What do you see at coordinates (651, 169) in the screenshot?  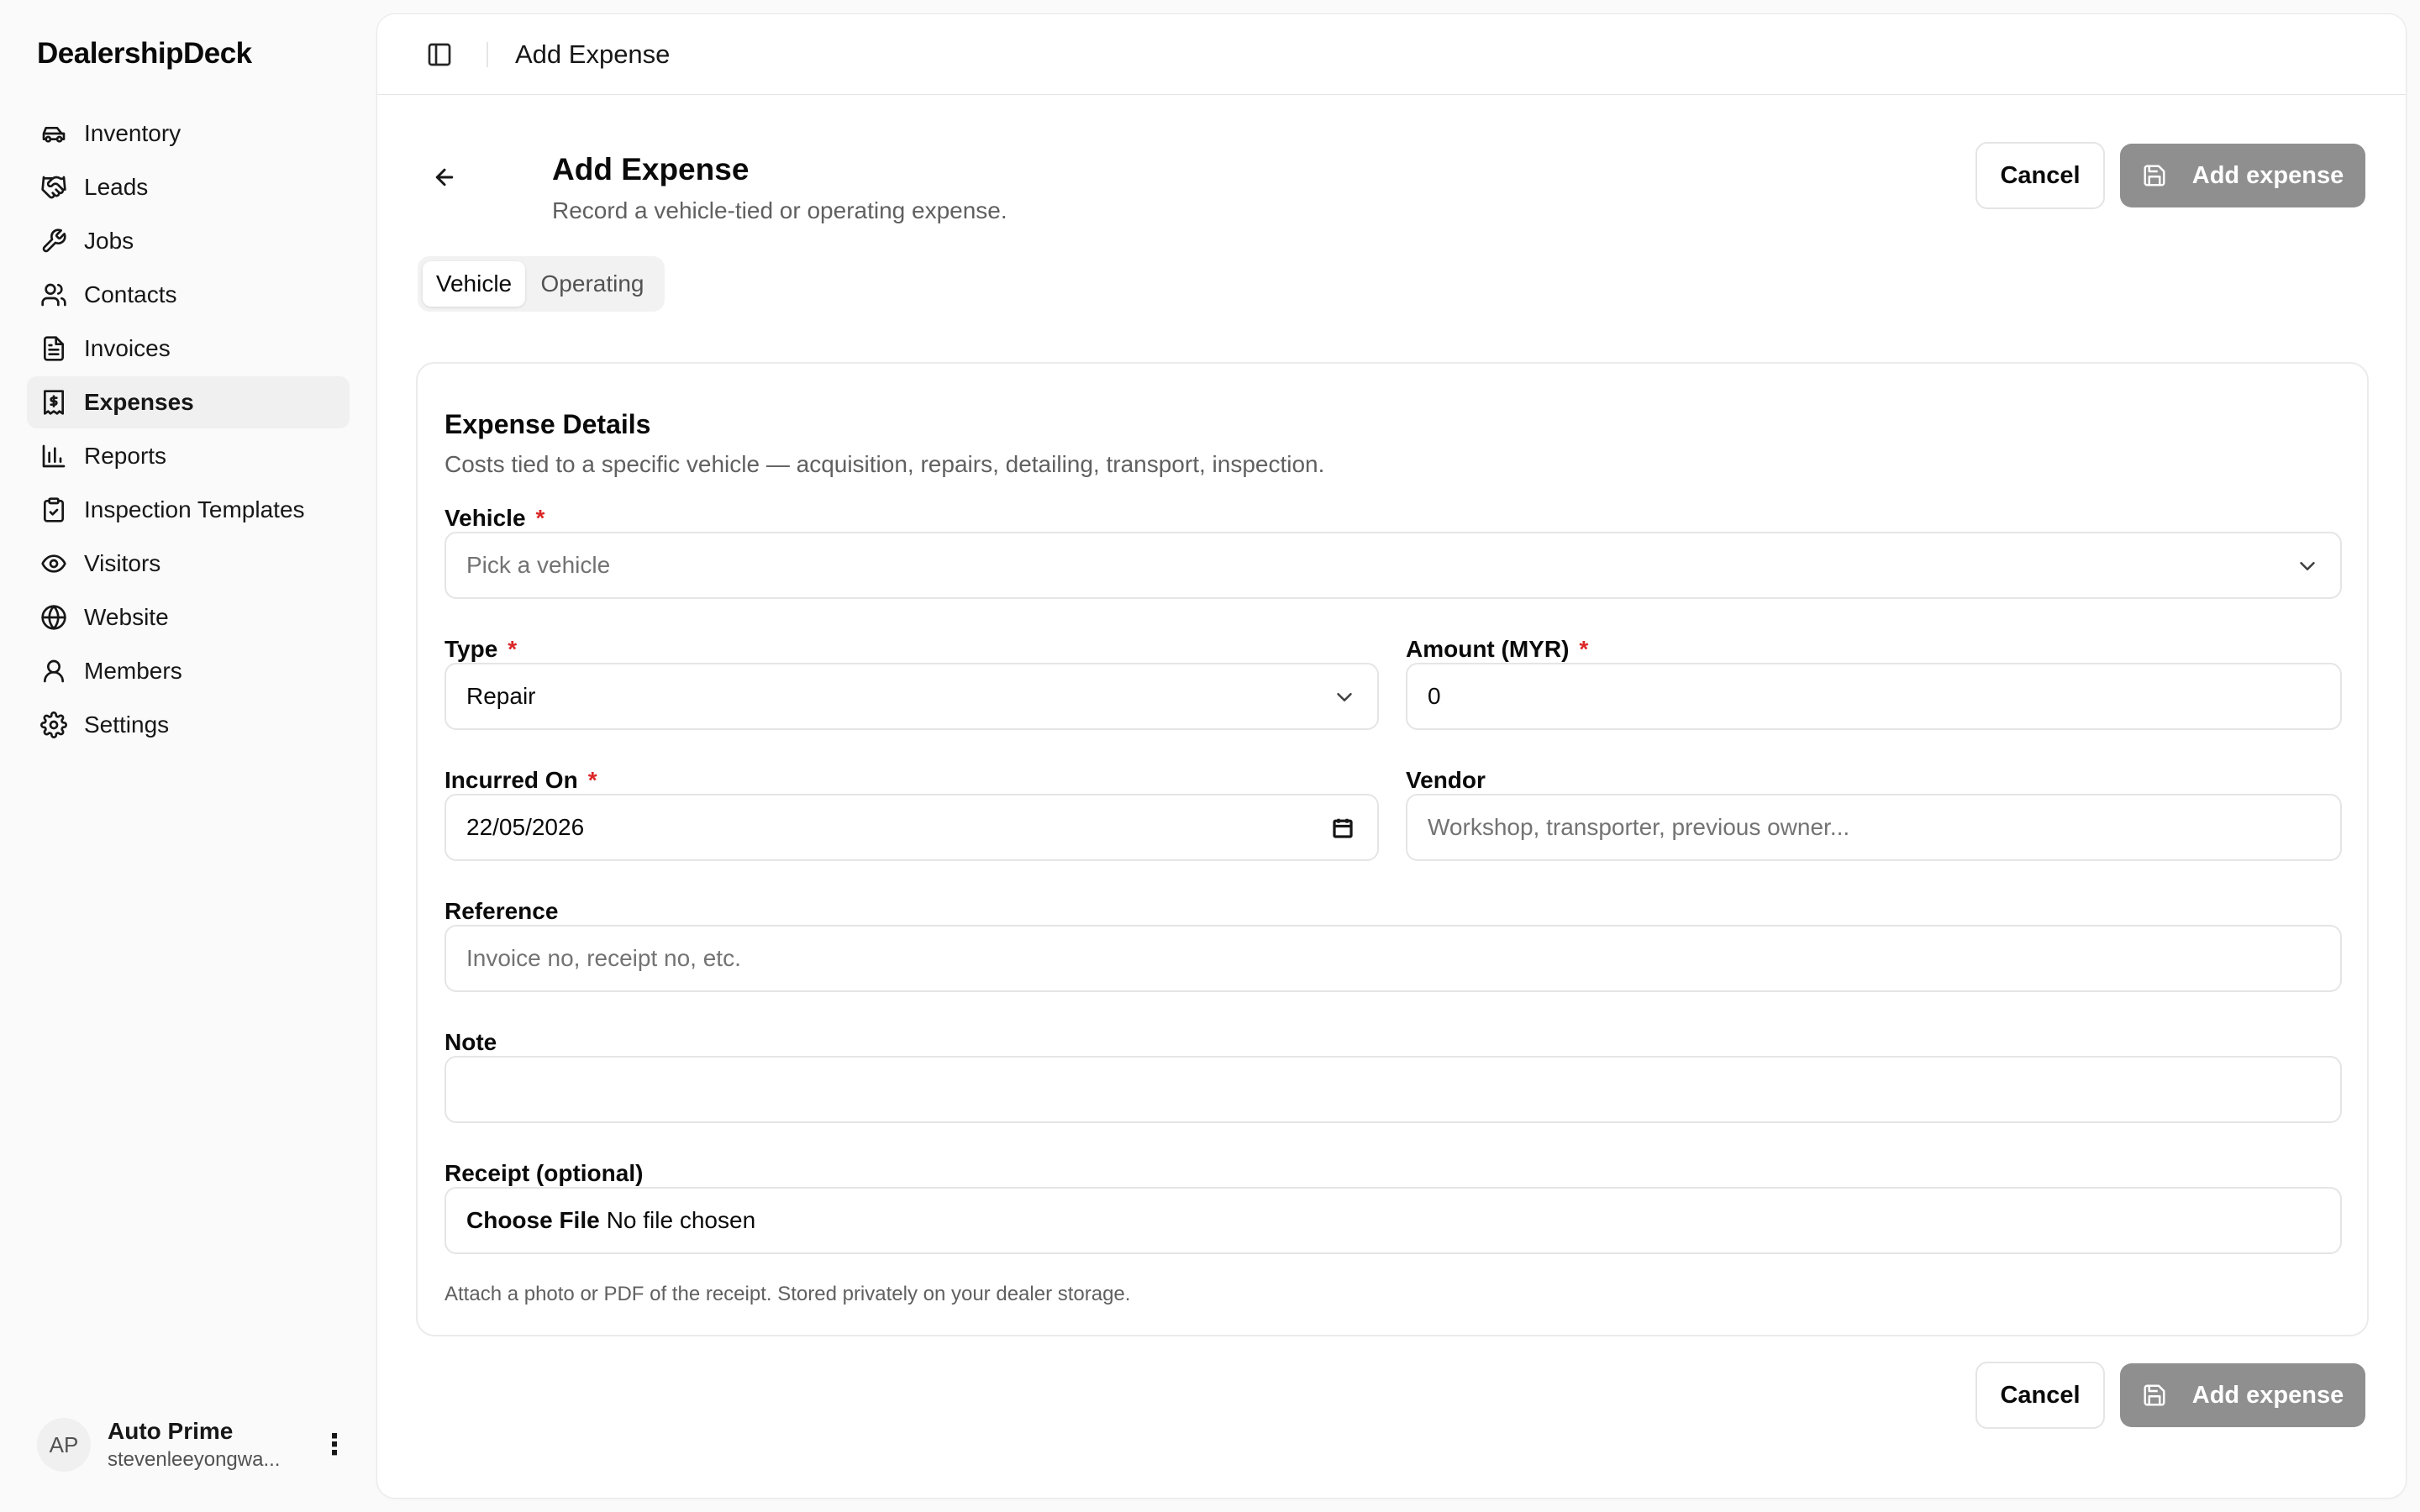 I see `page-title: Add Expense` at bounding box center [651, 169].